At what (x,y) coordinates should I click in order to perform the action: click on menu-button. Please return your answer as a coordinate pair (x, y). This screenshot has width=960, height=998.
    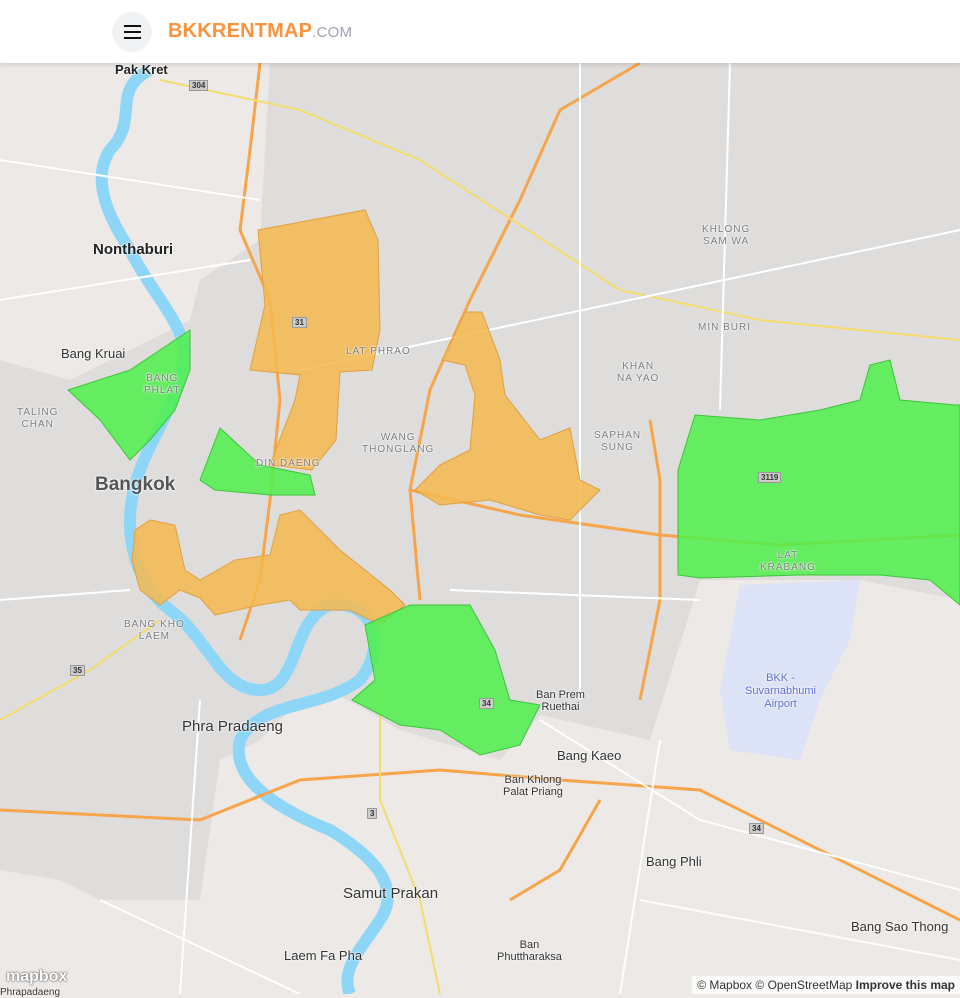
    Looking at the image, I should click on (132, 32).